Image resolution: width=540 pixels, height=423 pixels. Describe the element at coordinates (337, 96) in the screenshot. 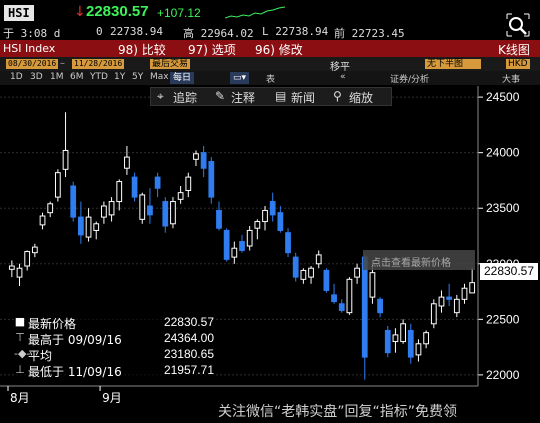

I see `zoom-icon: ⚲` at that location.